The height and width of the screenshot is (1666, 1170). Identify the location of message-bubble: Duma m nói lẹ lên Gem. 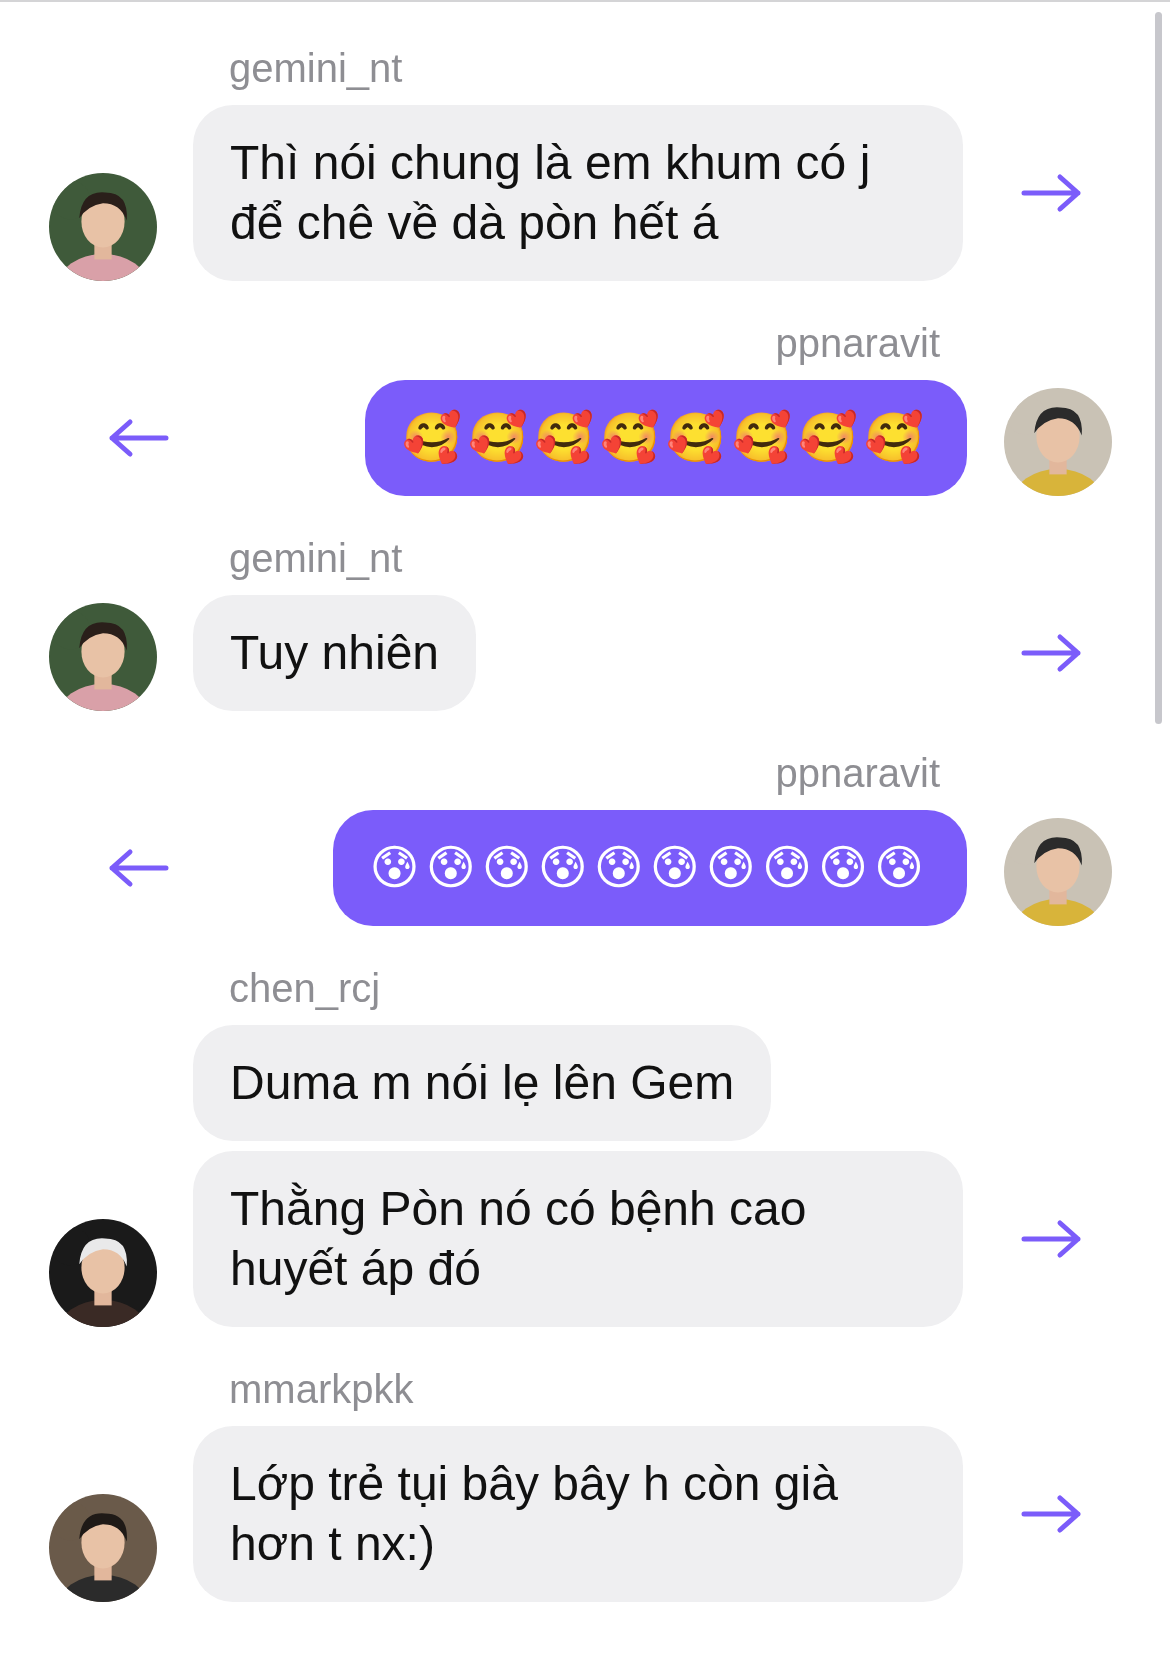
(482, 1083).